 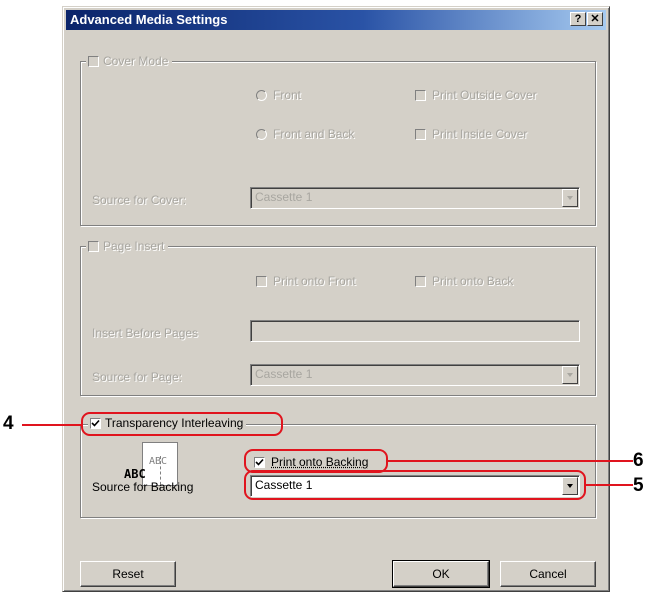 I want to click on front-and-back-label: Front and Back, so click(x=314, y=134).